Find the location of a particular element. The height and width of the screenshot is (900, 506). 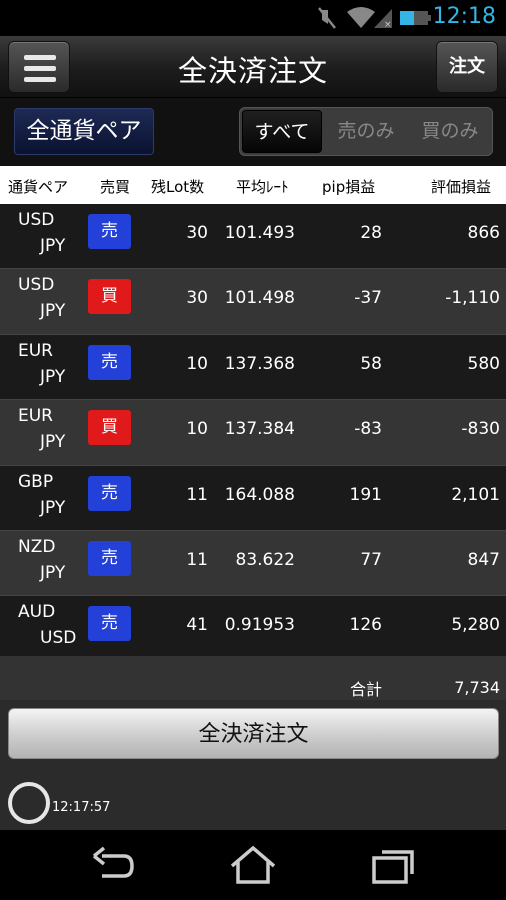

avg-rate: 83.622 is located at coordinates (265, 559).